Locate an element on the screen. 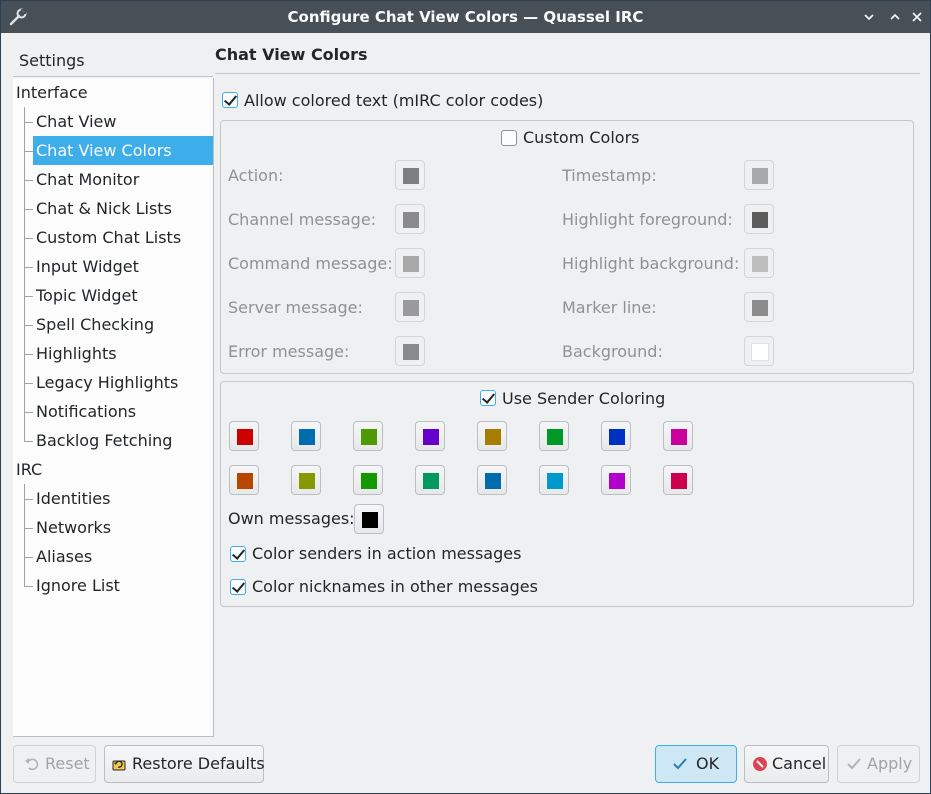  sidebar-item-label: Legacy Highlights is located at coordinates (107, 382).